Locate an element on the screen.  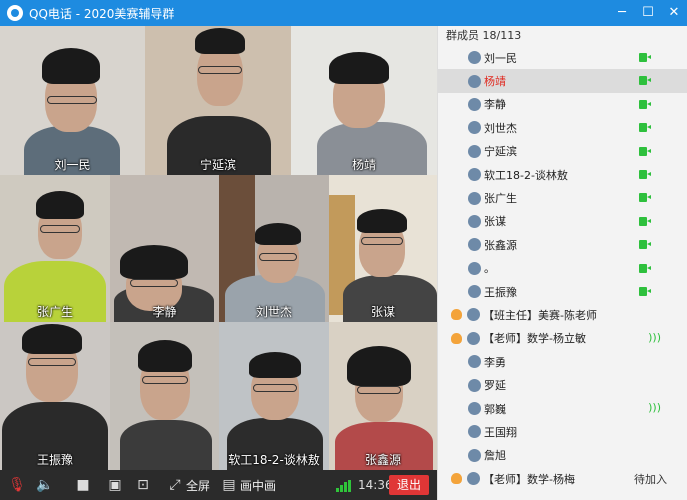
member-row: 刘世杰 is located at coordinates (562, 127).